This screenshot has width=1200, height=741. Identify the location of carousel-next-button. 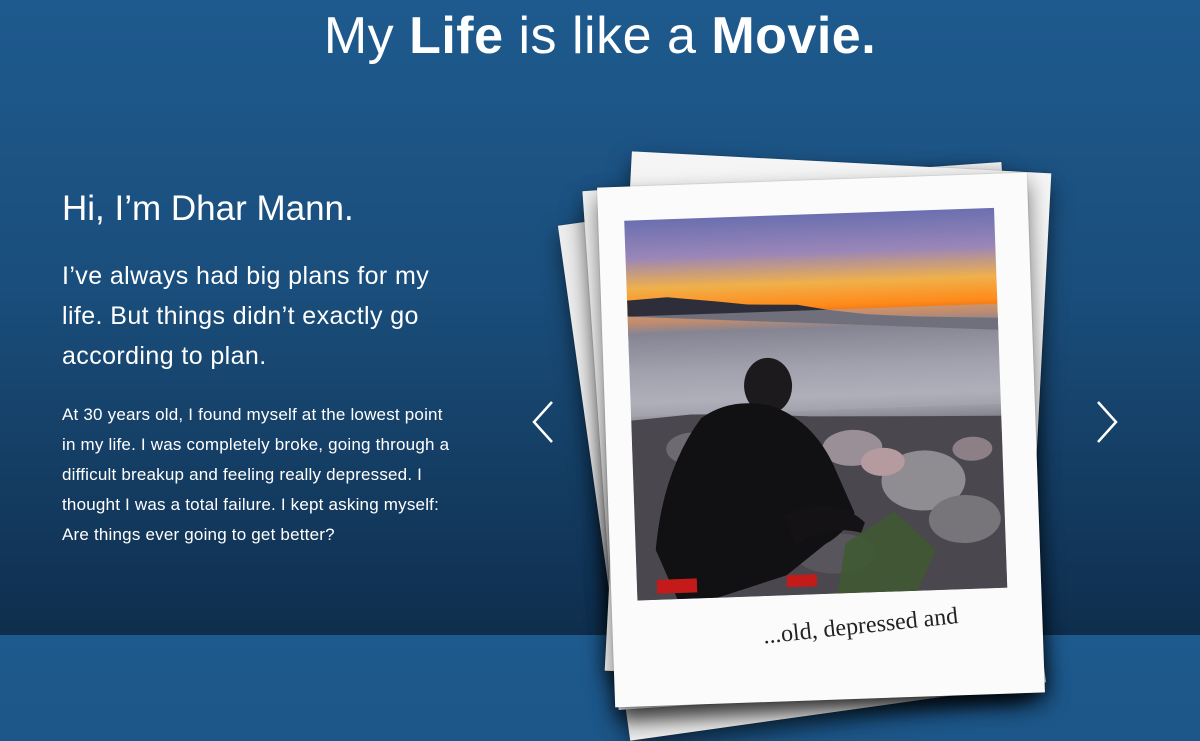
(1107, 422).